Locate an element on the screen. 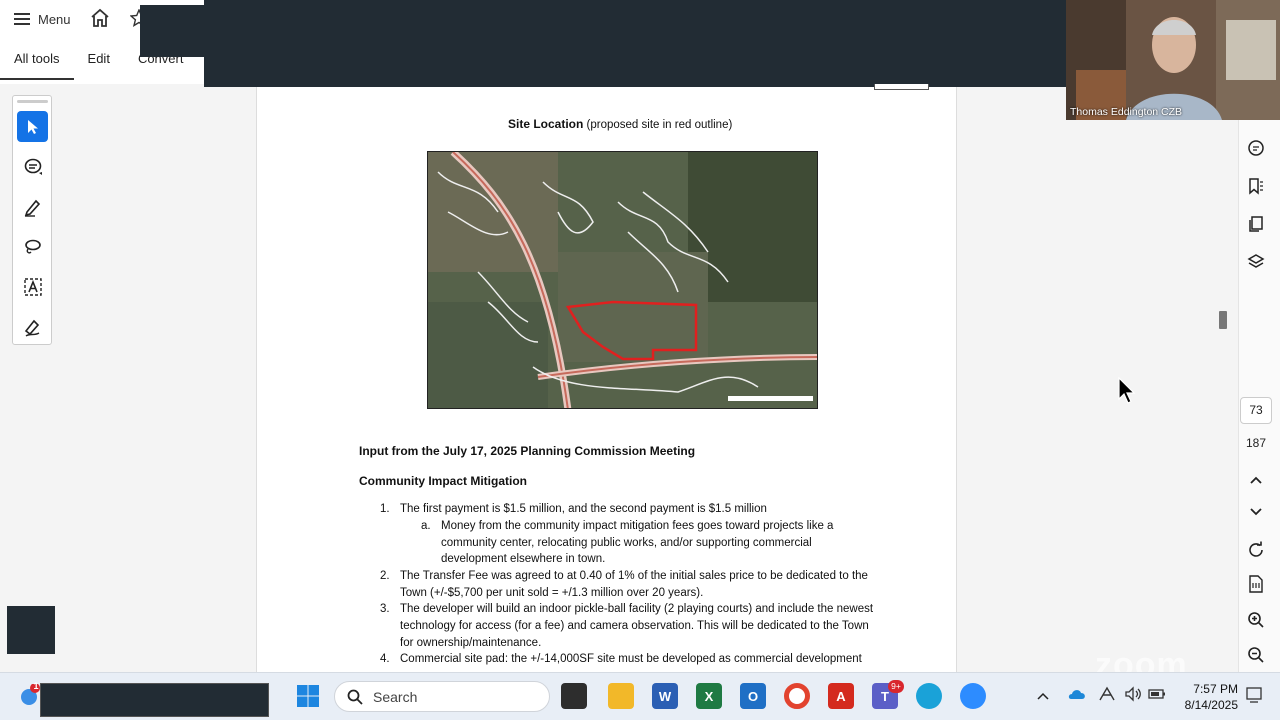 Image resolution: width=1280 pixels, height=720 pixels. volume-icon is located at coordinates (1133, 696).